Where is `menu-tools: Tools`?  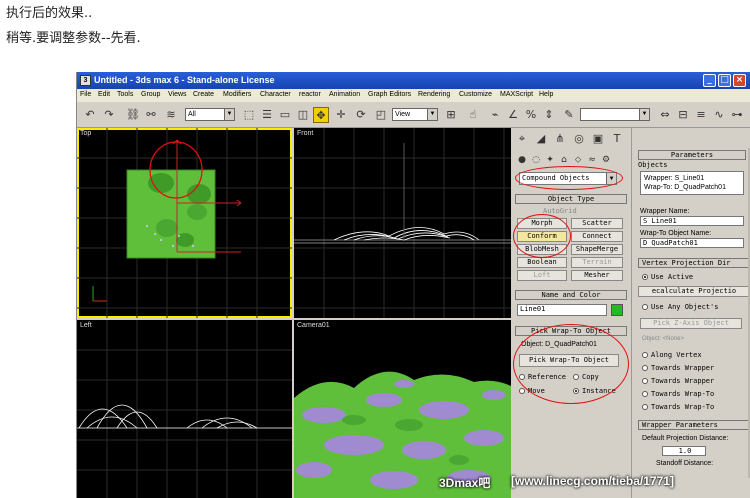
menu-tools: Tools is located at coordinates (125, 94).